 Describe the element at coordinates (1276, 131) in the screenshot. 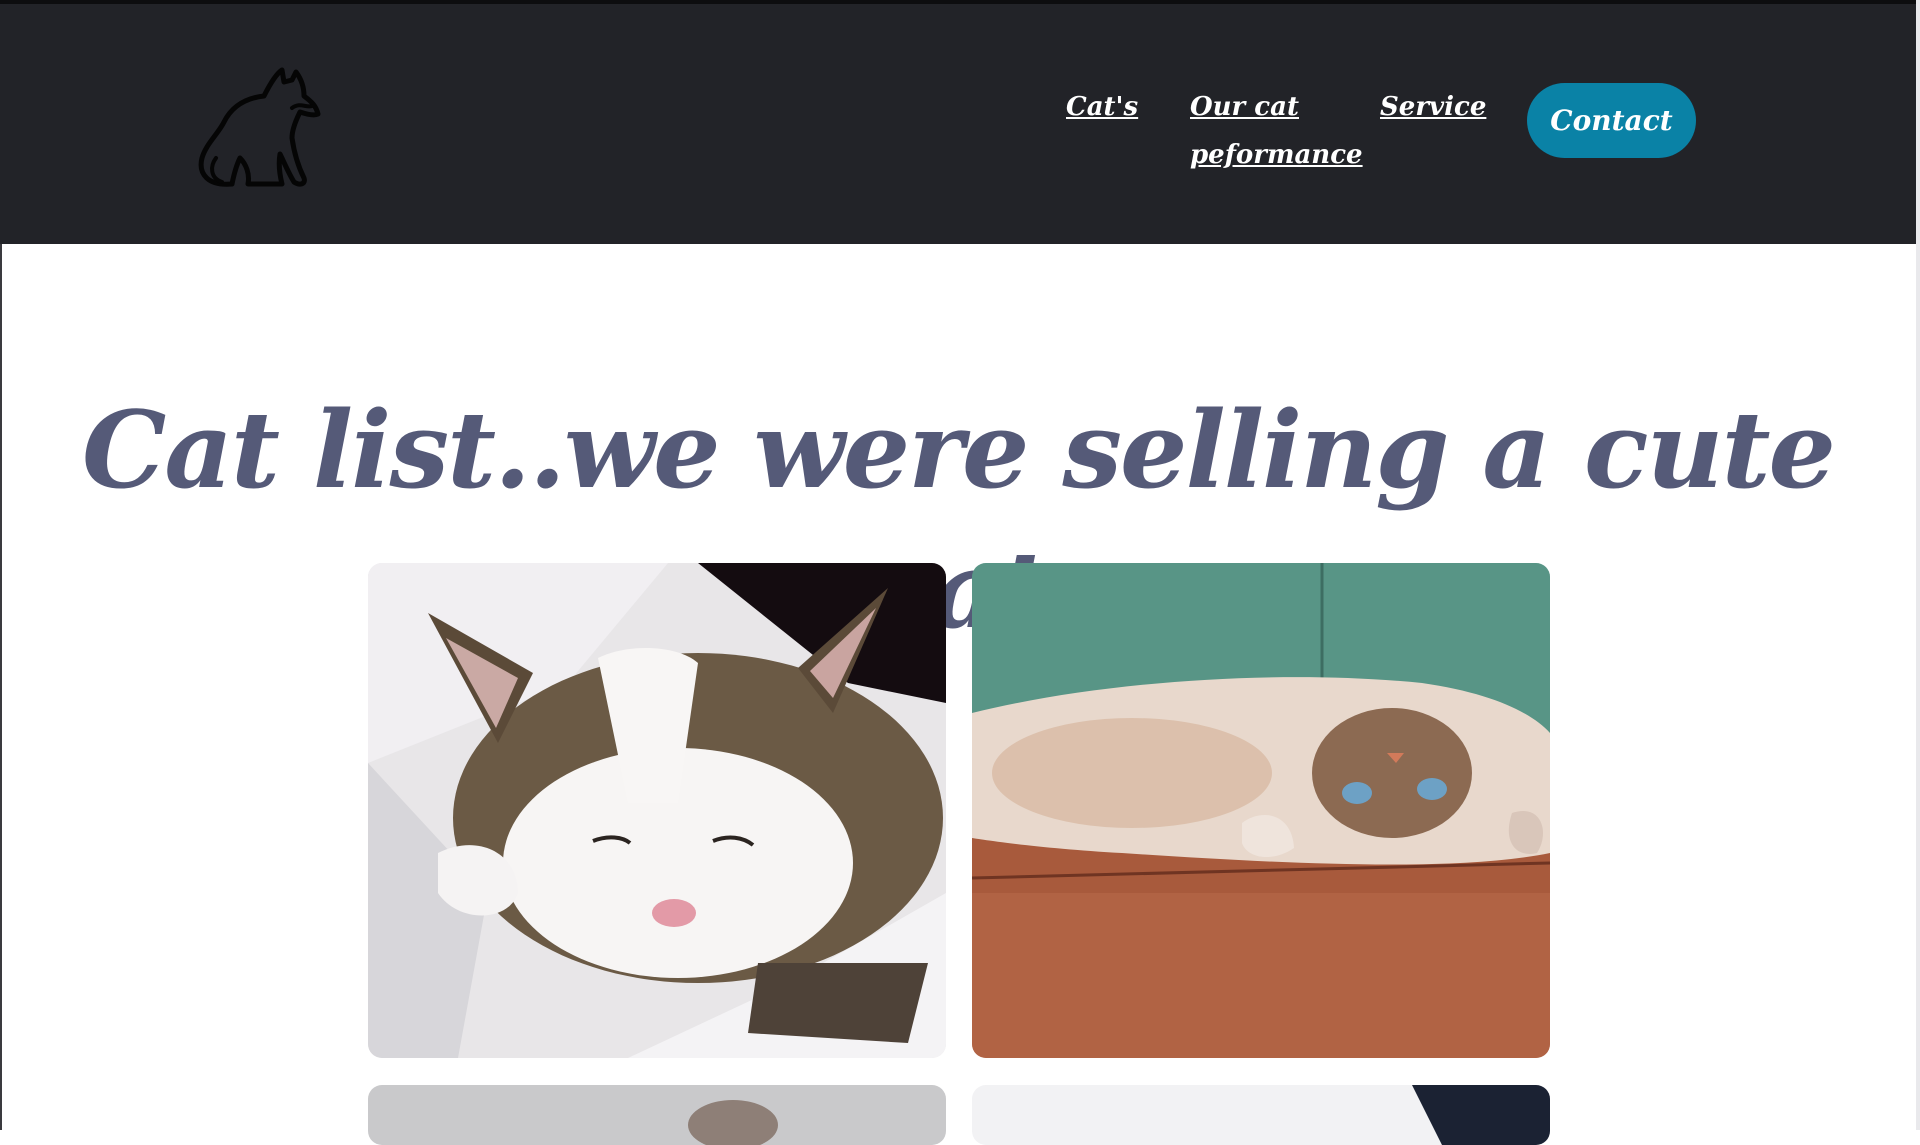

I see `nav-link-our-cat-performance: Our cat peformance` at that location.